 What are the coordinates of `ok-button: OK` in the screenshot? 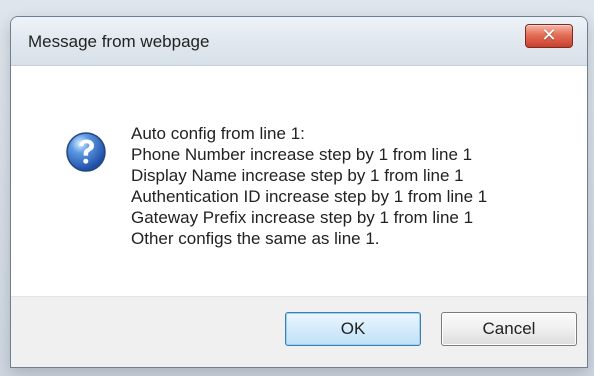 It's located at (353, 329).